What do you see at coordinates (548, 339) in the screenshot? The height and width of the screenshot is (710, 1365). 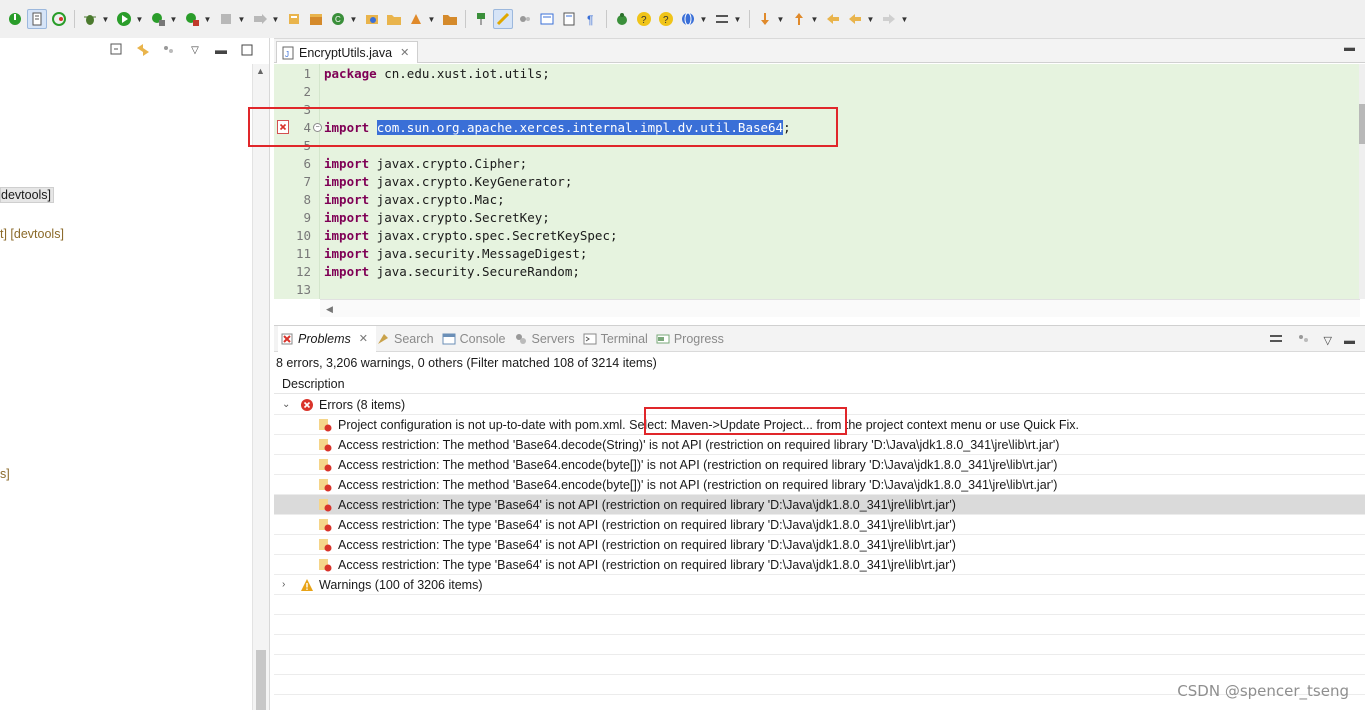 I see `tab-servers: Servers` at bounding box center [548, 339].